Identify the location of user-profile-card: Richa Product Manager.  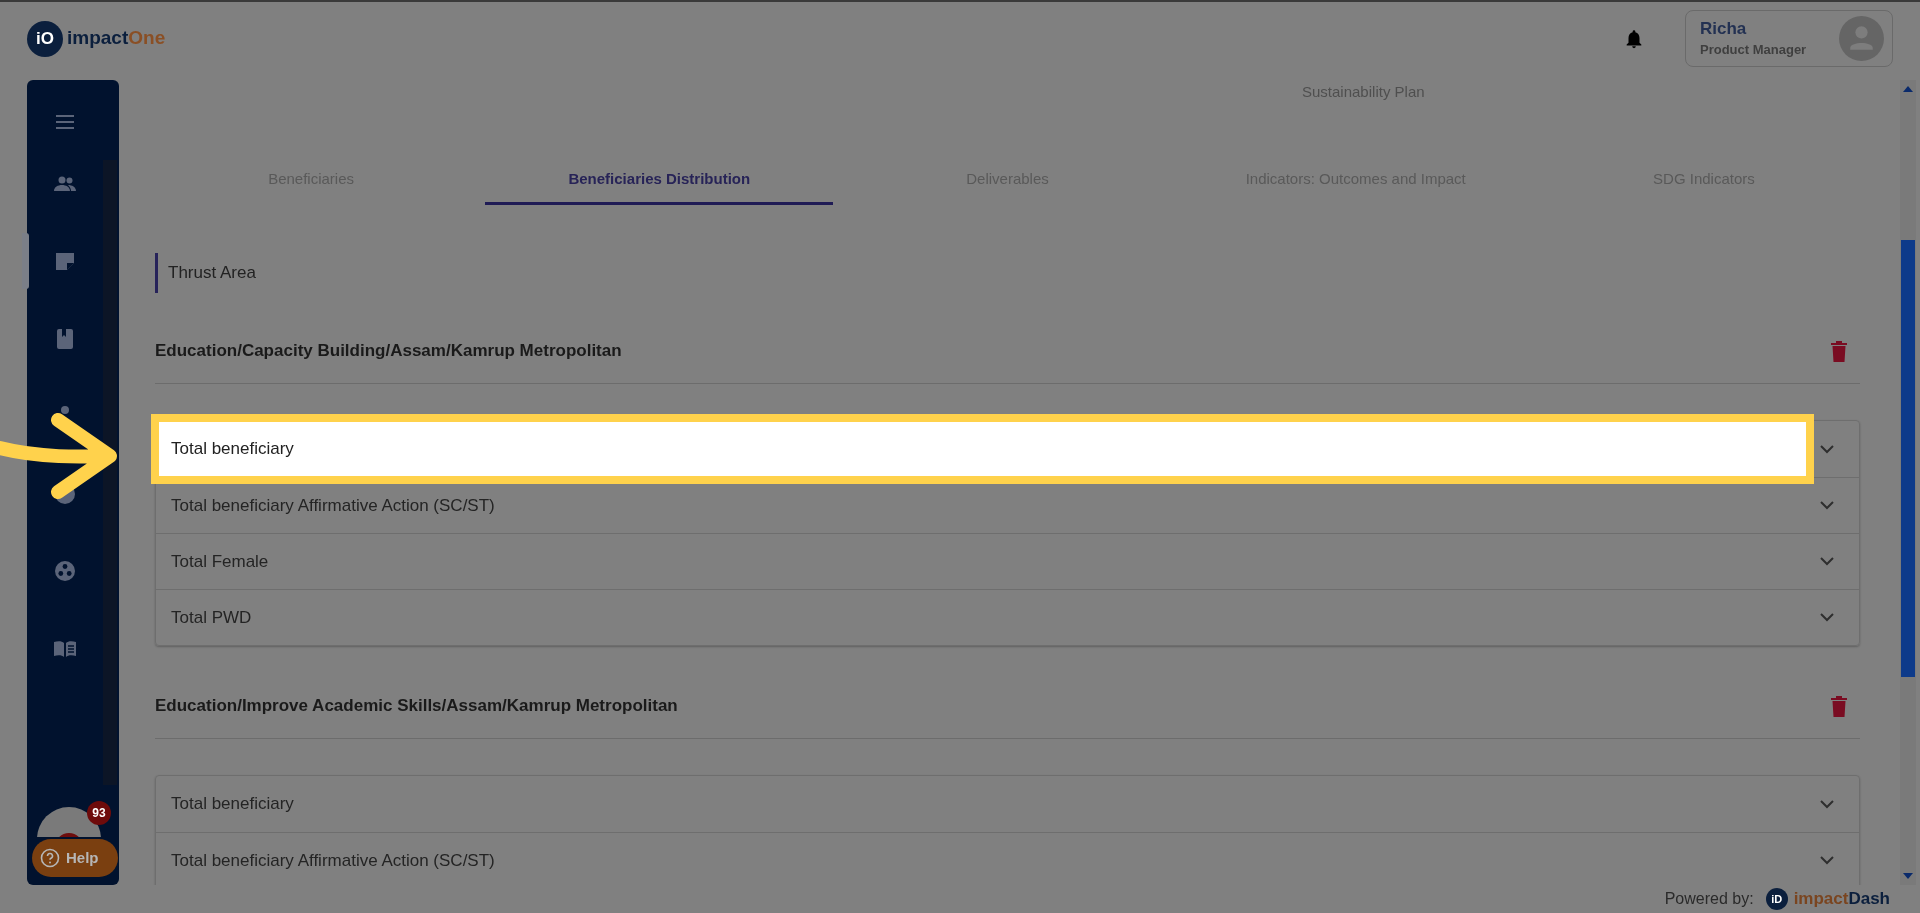
(1789, 38).